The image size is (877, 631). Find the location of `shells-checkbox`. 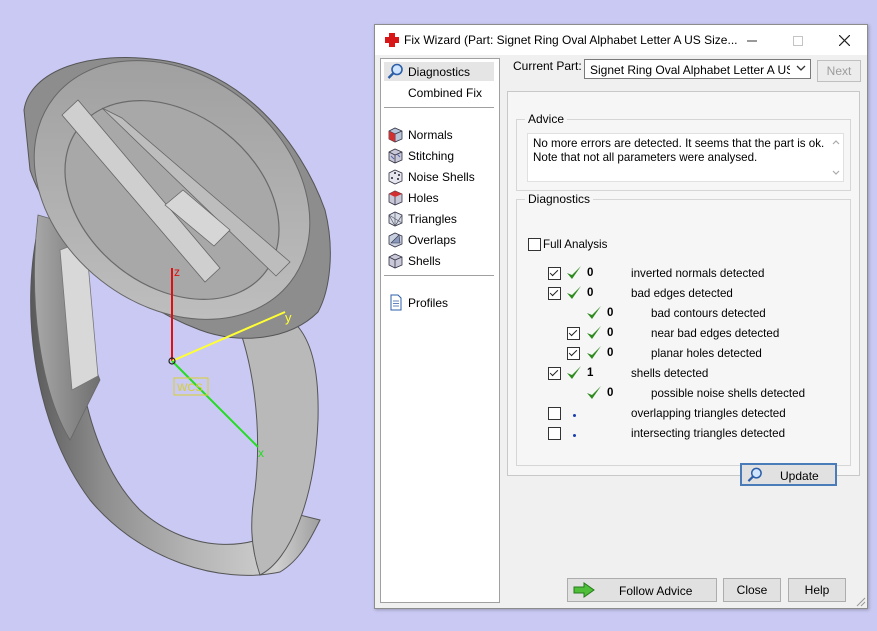

shells-checkbox is located at coordinates (554, 373).